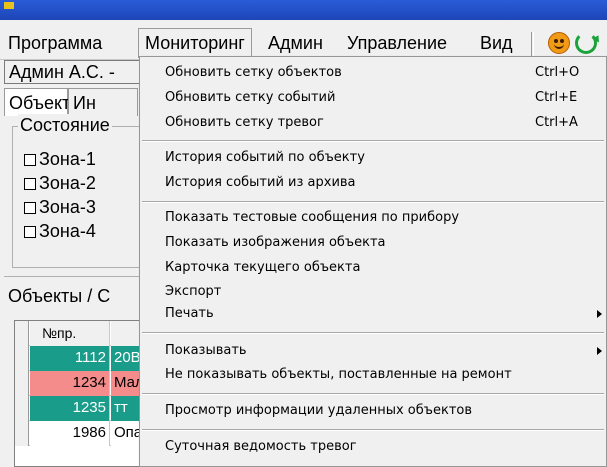 Image resolution: width=607 pixels, height=467 pixels. What do you see at coordinates (275, 242) in the screenshot?
I see `menu-item-label: Показать изображения объекта` at bounding box center [275, 242].